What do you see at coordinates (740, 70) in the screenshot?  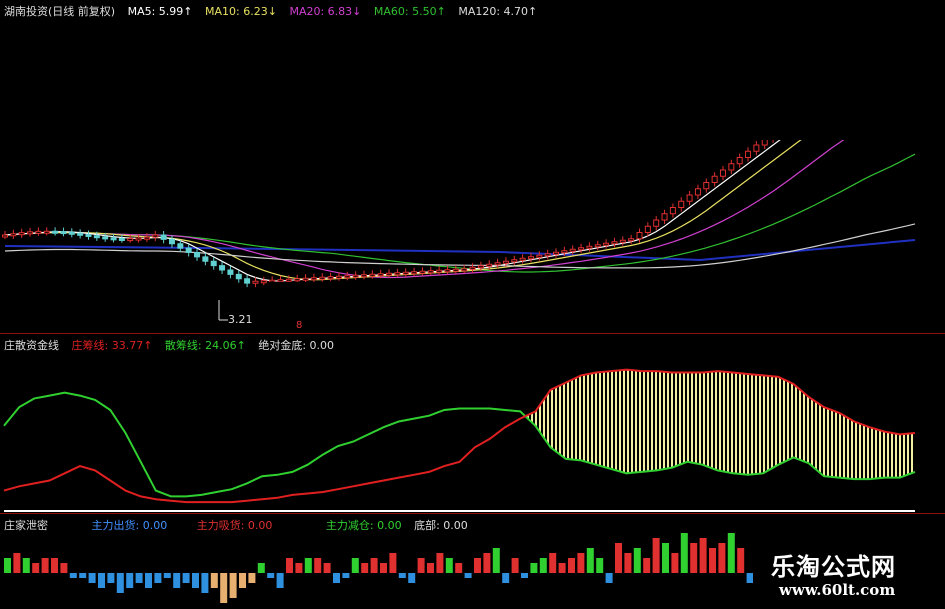 I see `blackout-top` at bounding box center [740, 70].